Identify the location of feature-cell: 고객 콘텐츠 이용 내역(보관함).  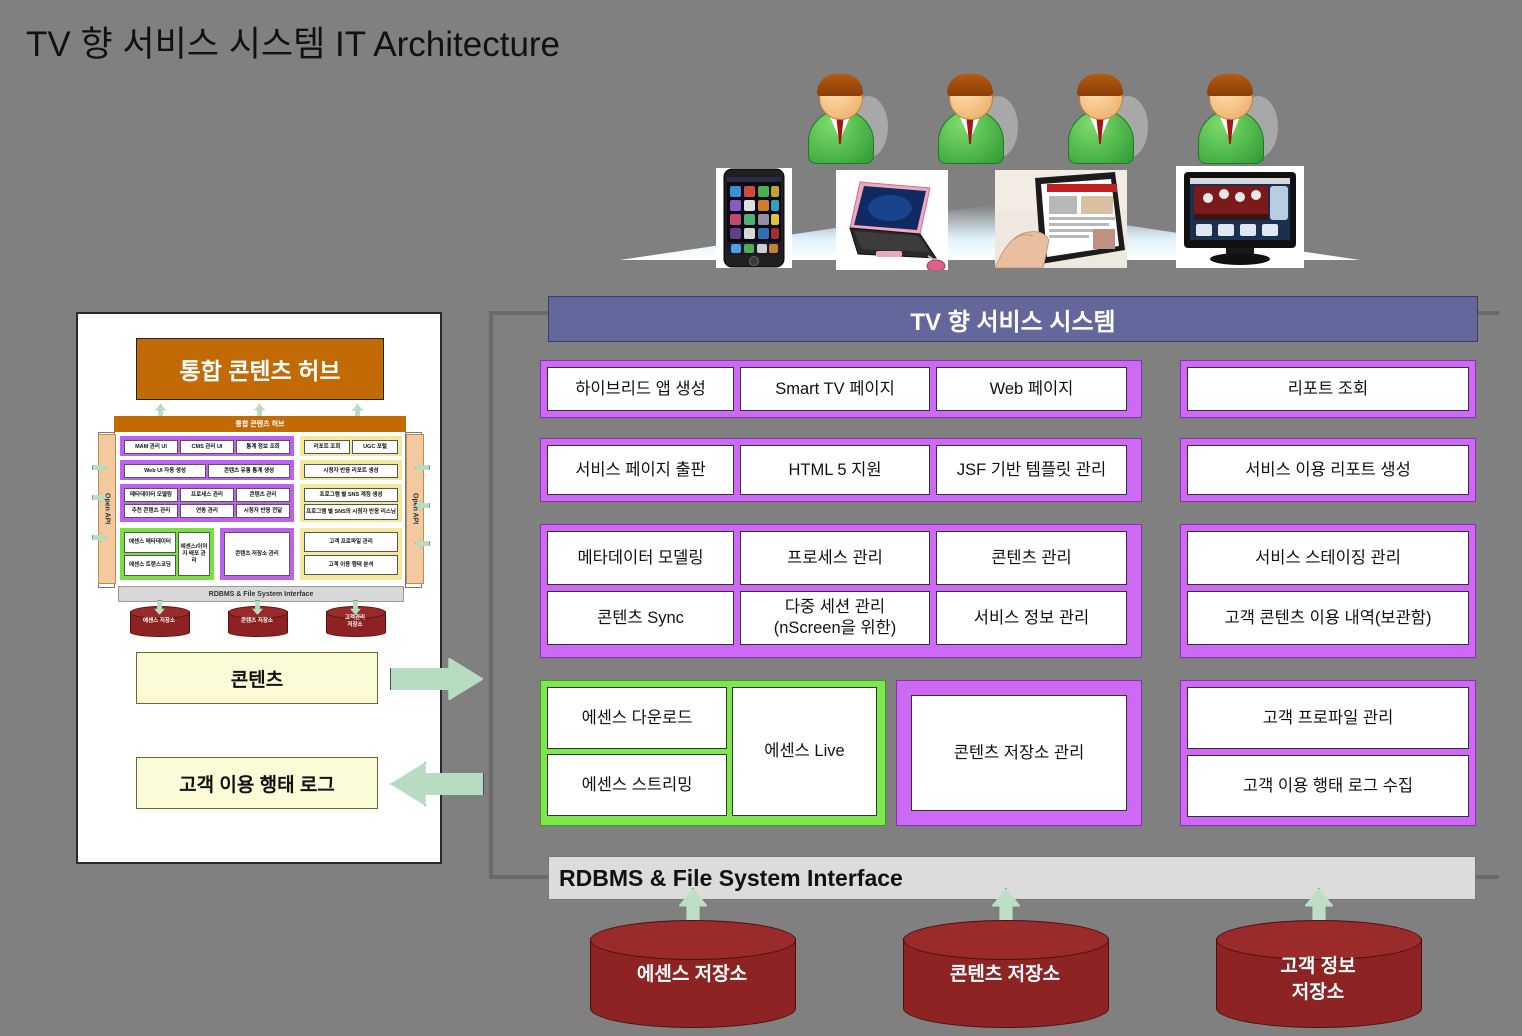
(1328, 618).